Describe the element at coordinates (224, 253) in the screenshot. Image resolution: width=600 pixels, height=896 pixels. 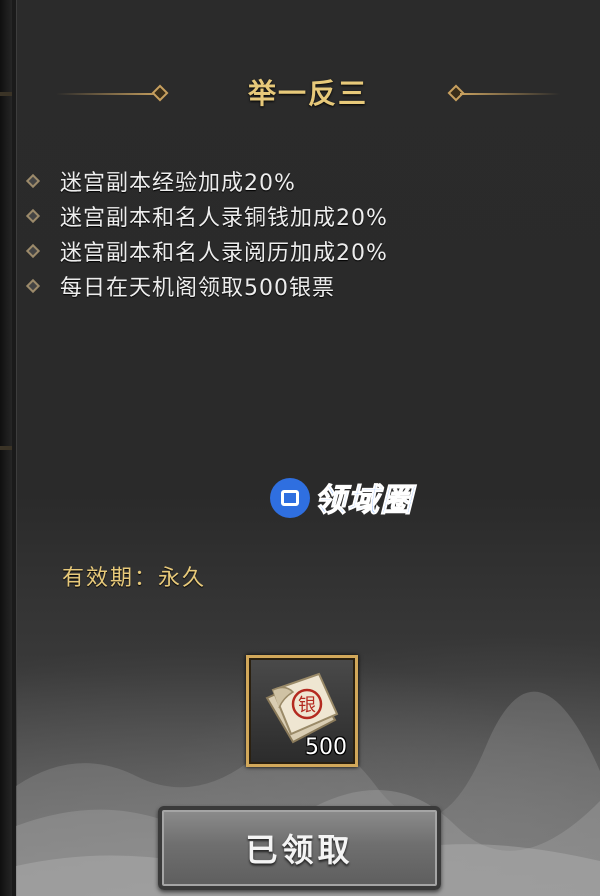
I see `benefit-text: 迷宫副本和名人录阅历加成20%` at that location.